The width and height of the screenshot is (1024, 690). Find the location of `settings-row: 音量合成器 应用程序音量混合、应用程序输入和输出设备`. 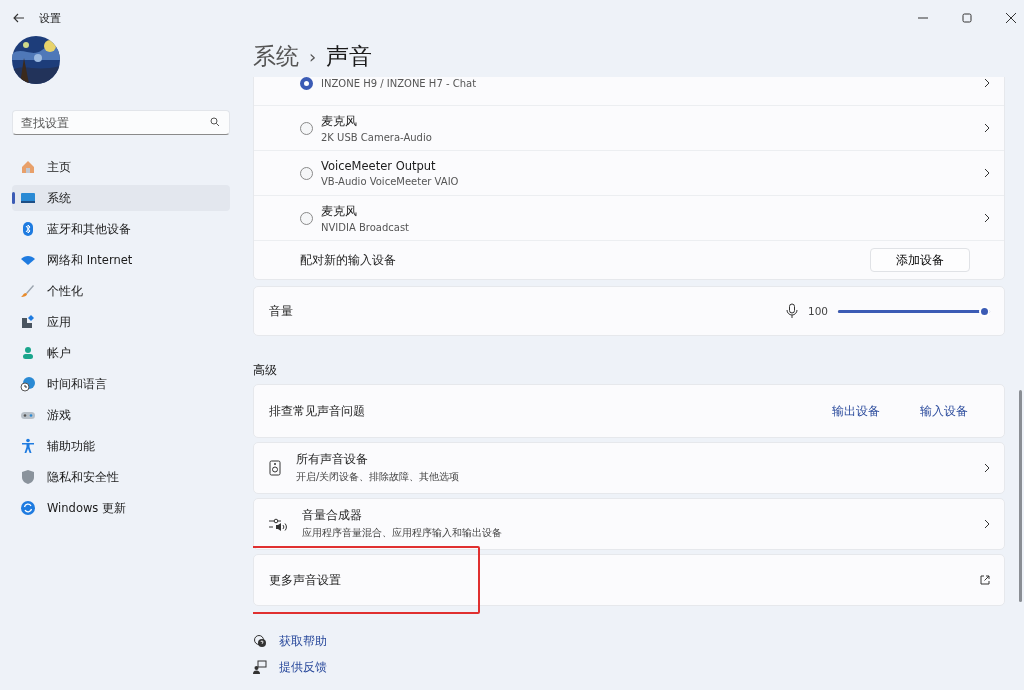

settings-row: 音量合成器 应用程序音量混合、应用程序输入和输出设备 is located at coordinates (629, 524).